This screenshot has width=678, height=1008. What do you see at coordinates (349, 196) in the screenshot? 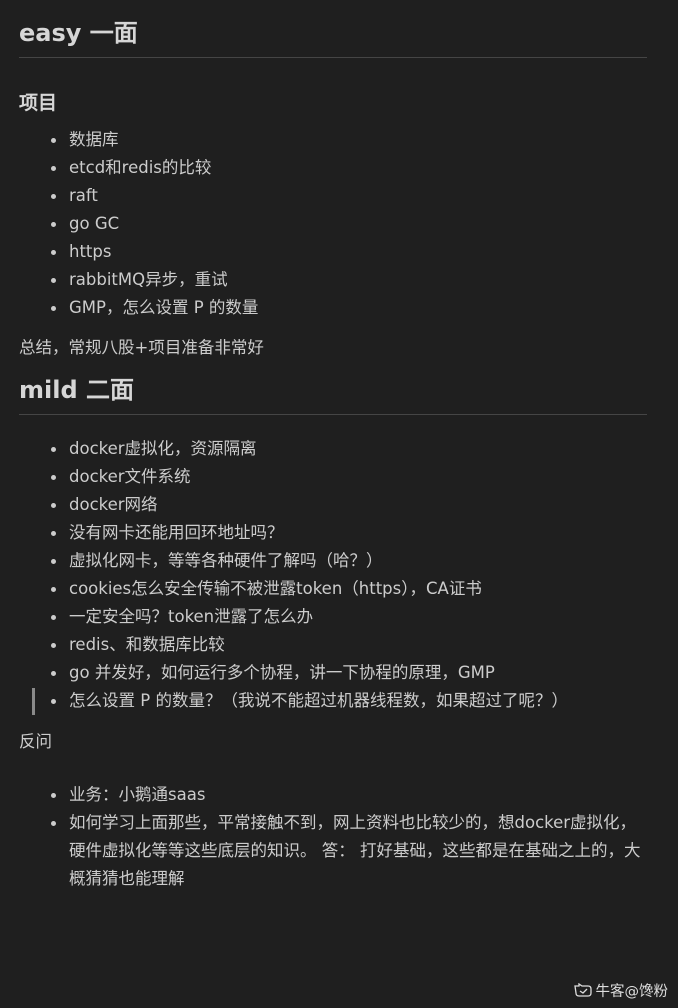
I see `list-item: raft` at bounding box center [349, 196].